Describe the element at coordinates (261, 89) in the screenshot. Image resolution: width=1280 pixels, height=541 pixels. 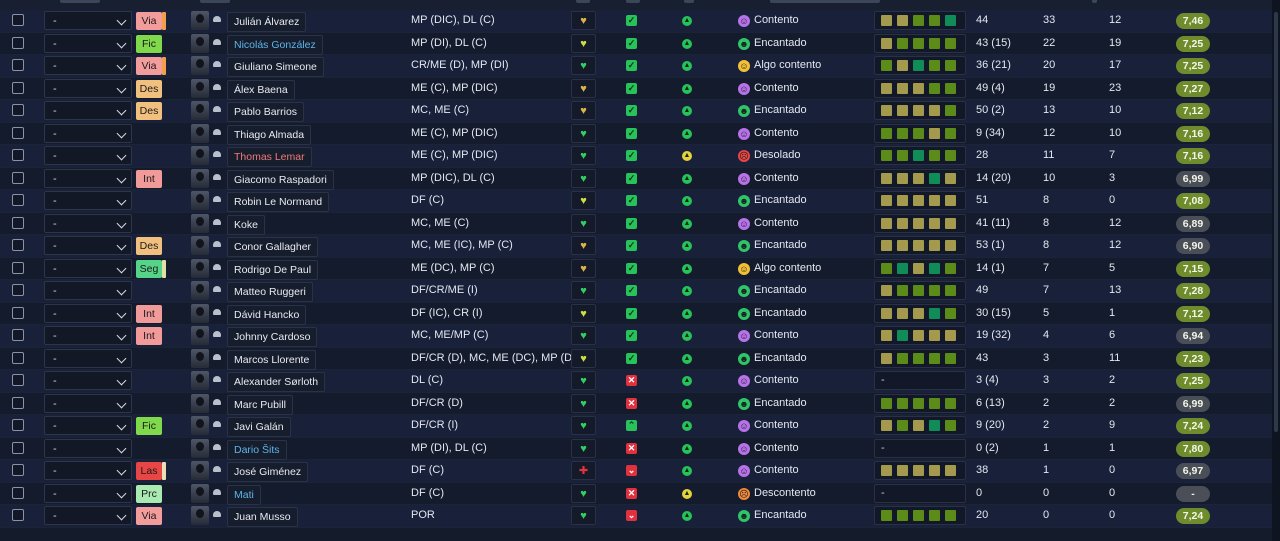
I see `player-name: Álex Baena` at that location.